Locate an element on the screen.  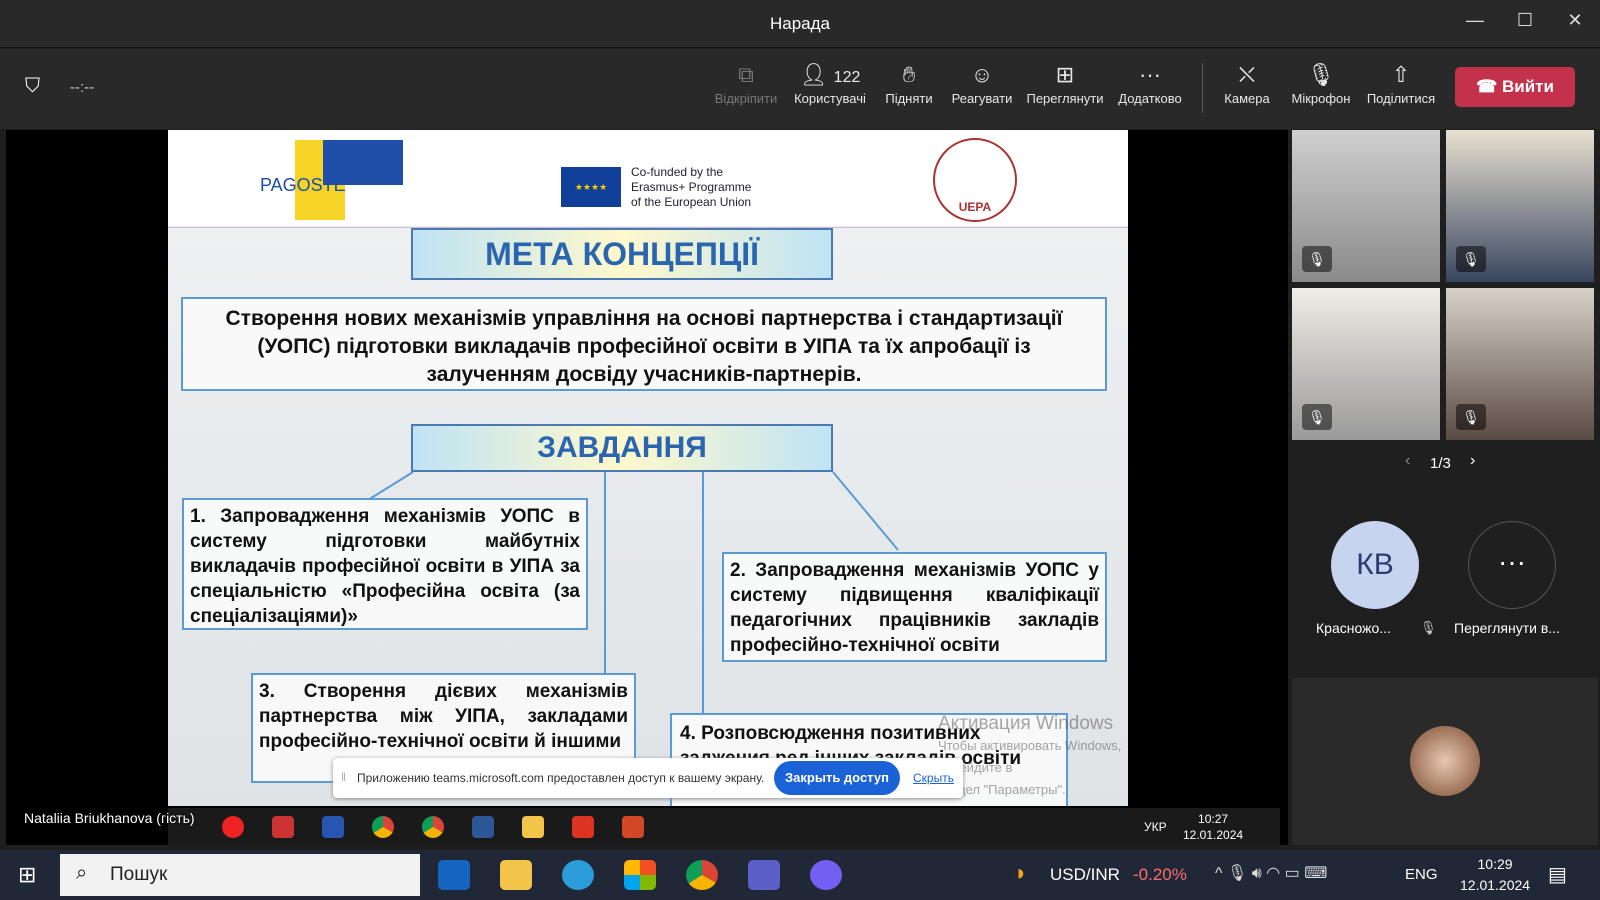
ticker-name: USD/INR is located at coordinates (1085, 875).